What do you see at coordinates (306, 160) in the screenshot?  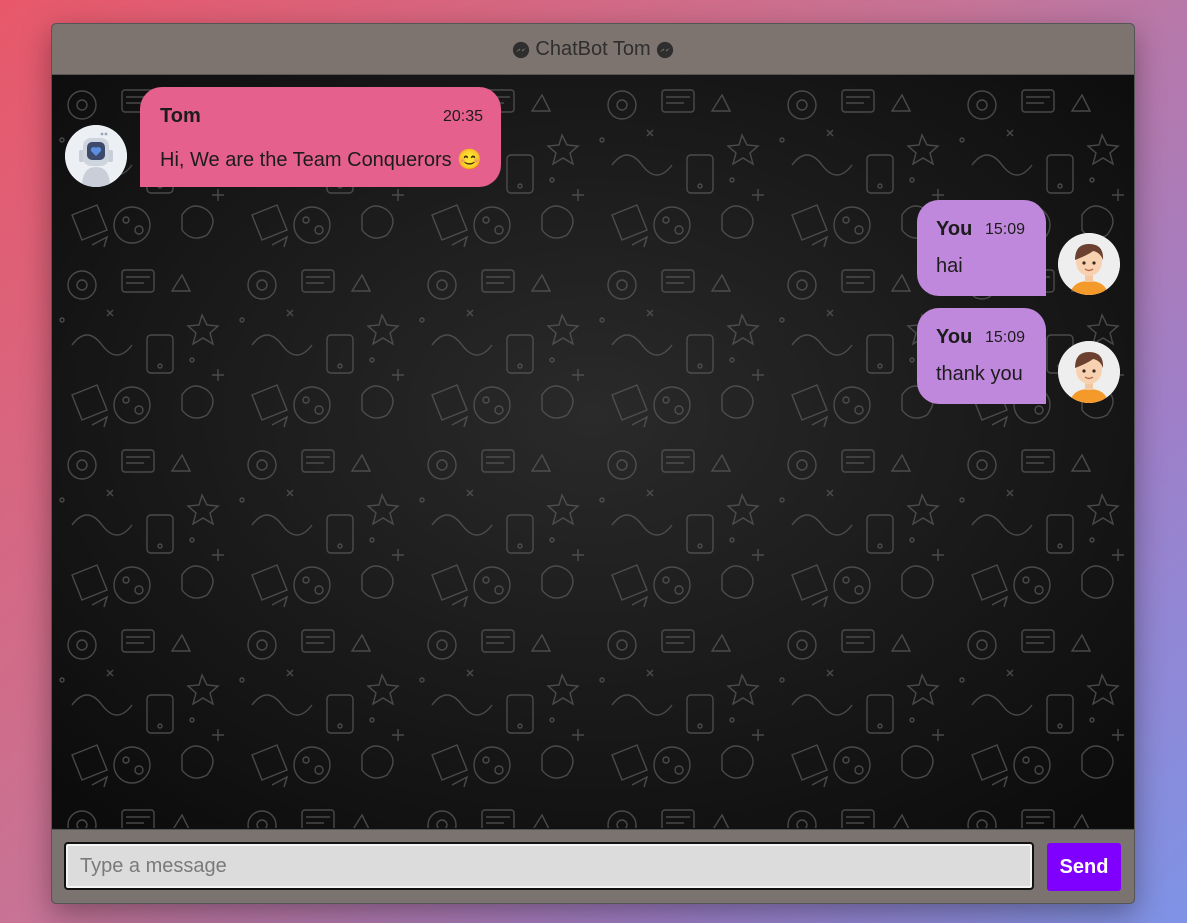 I see `message-text-content: Hi, We are the Team Conquerors` at bounding box center [306, 160].